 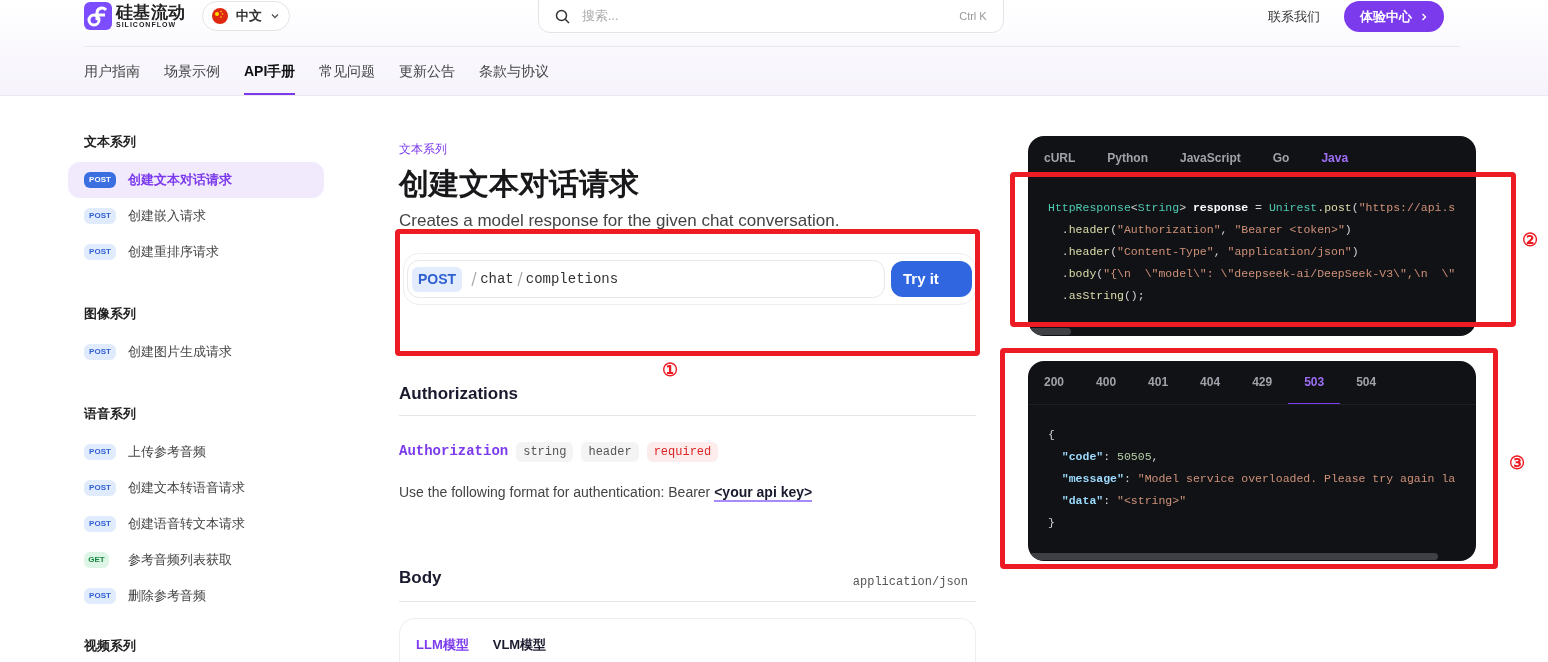 What do you see at coordinates (219, 16) in the screenshot?
I see `flag-icon` at bounding box center [219, 16].